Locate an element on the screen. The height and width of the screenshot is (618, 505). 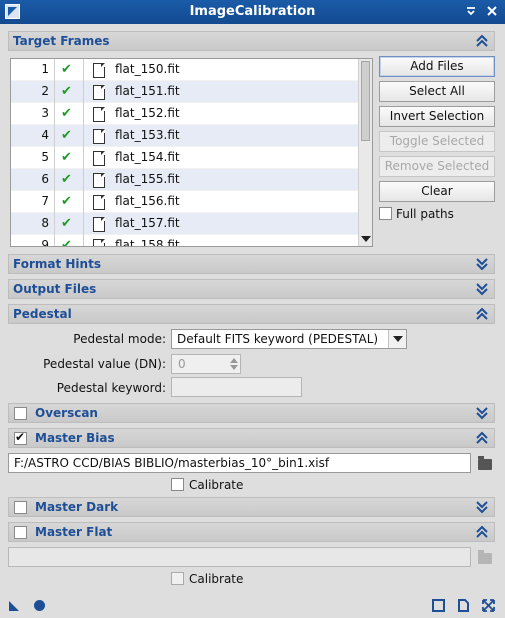
section-title: Pedestal is located at coordinates (42, 314).